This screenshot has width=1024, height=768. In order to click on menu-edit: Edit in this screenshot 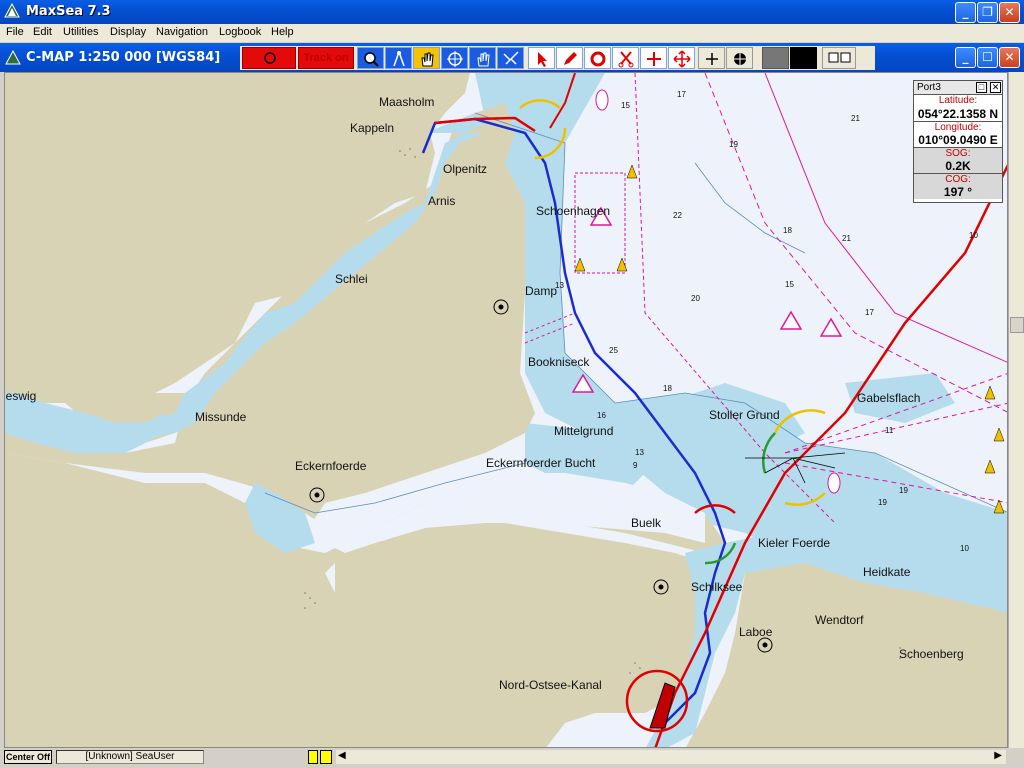, I will do `click(42, 32)`.